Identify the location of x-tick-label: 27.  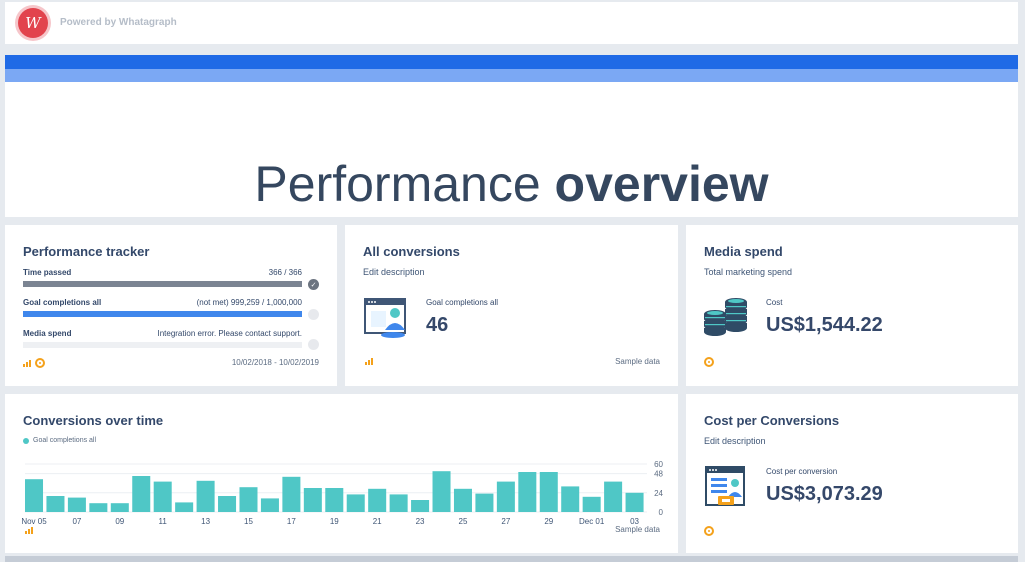
(505, 521).